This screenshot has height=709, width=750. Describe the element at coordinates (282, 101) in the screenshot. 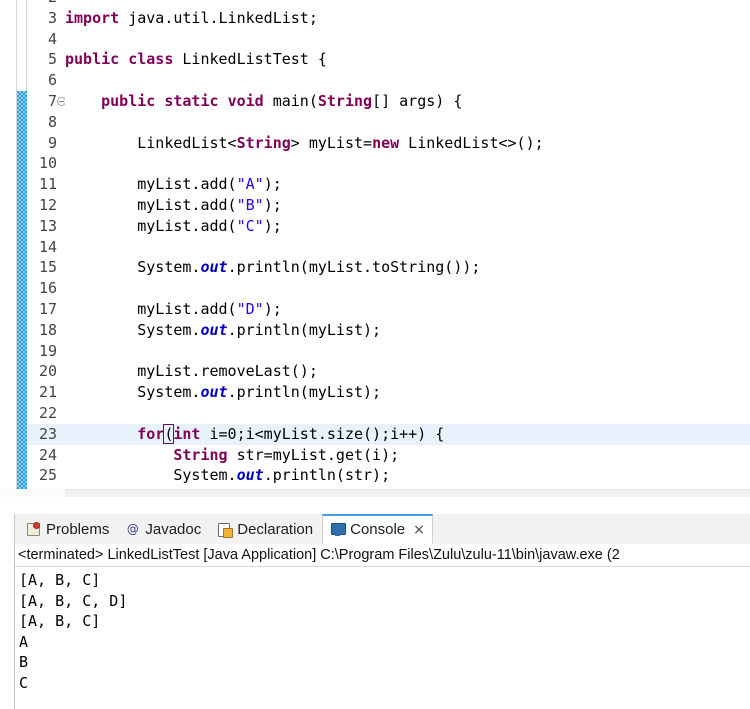

I see `code-line: public static void main(String[] args) {` at that location.